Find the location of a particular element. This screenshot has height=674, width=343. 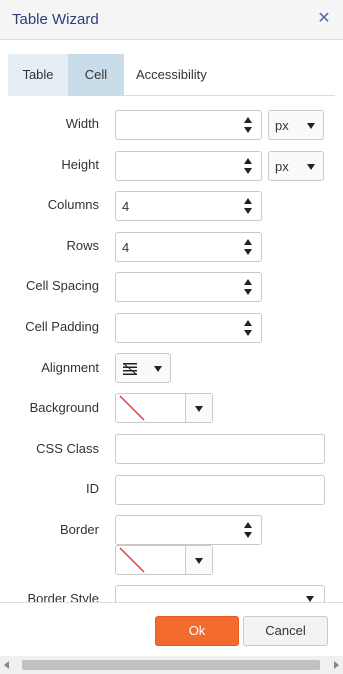

scrollbar-thumb is located at coordinates (171, 665).